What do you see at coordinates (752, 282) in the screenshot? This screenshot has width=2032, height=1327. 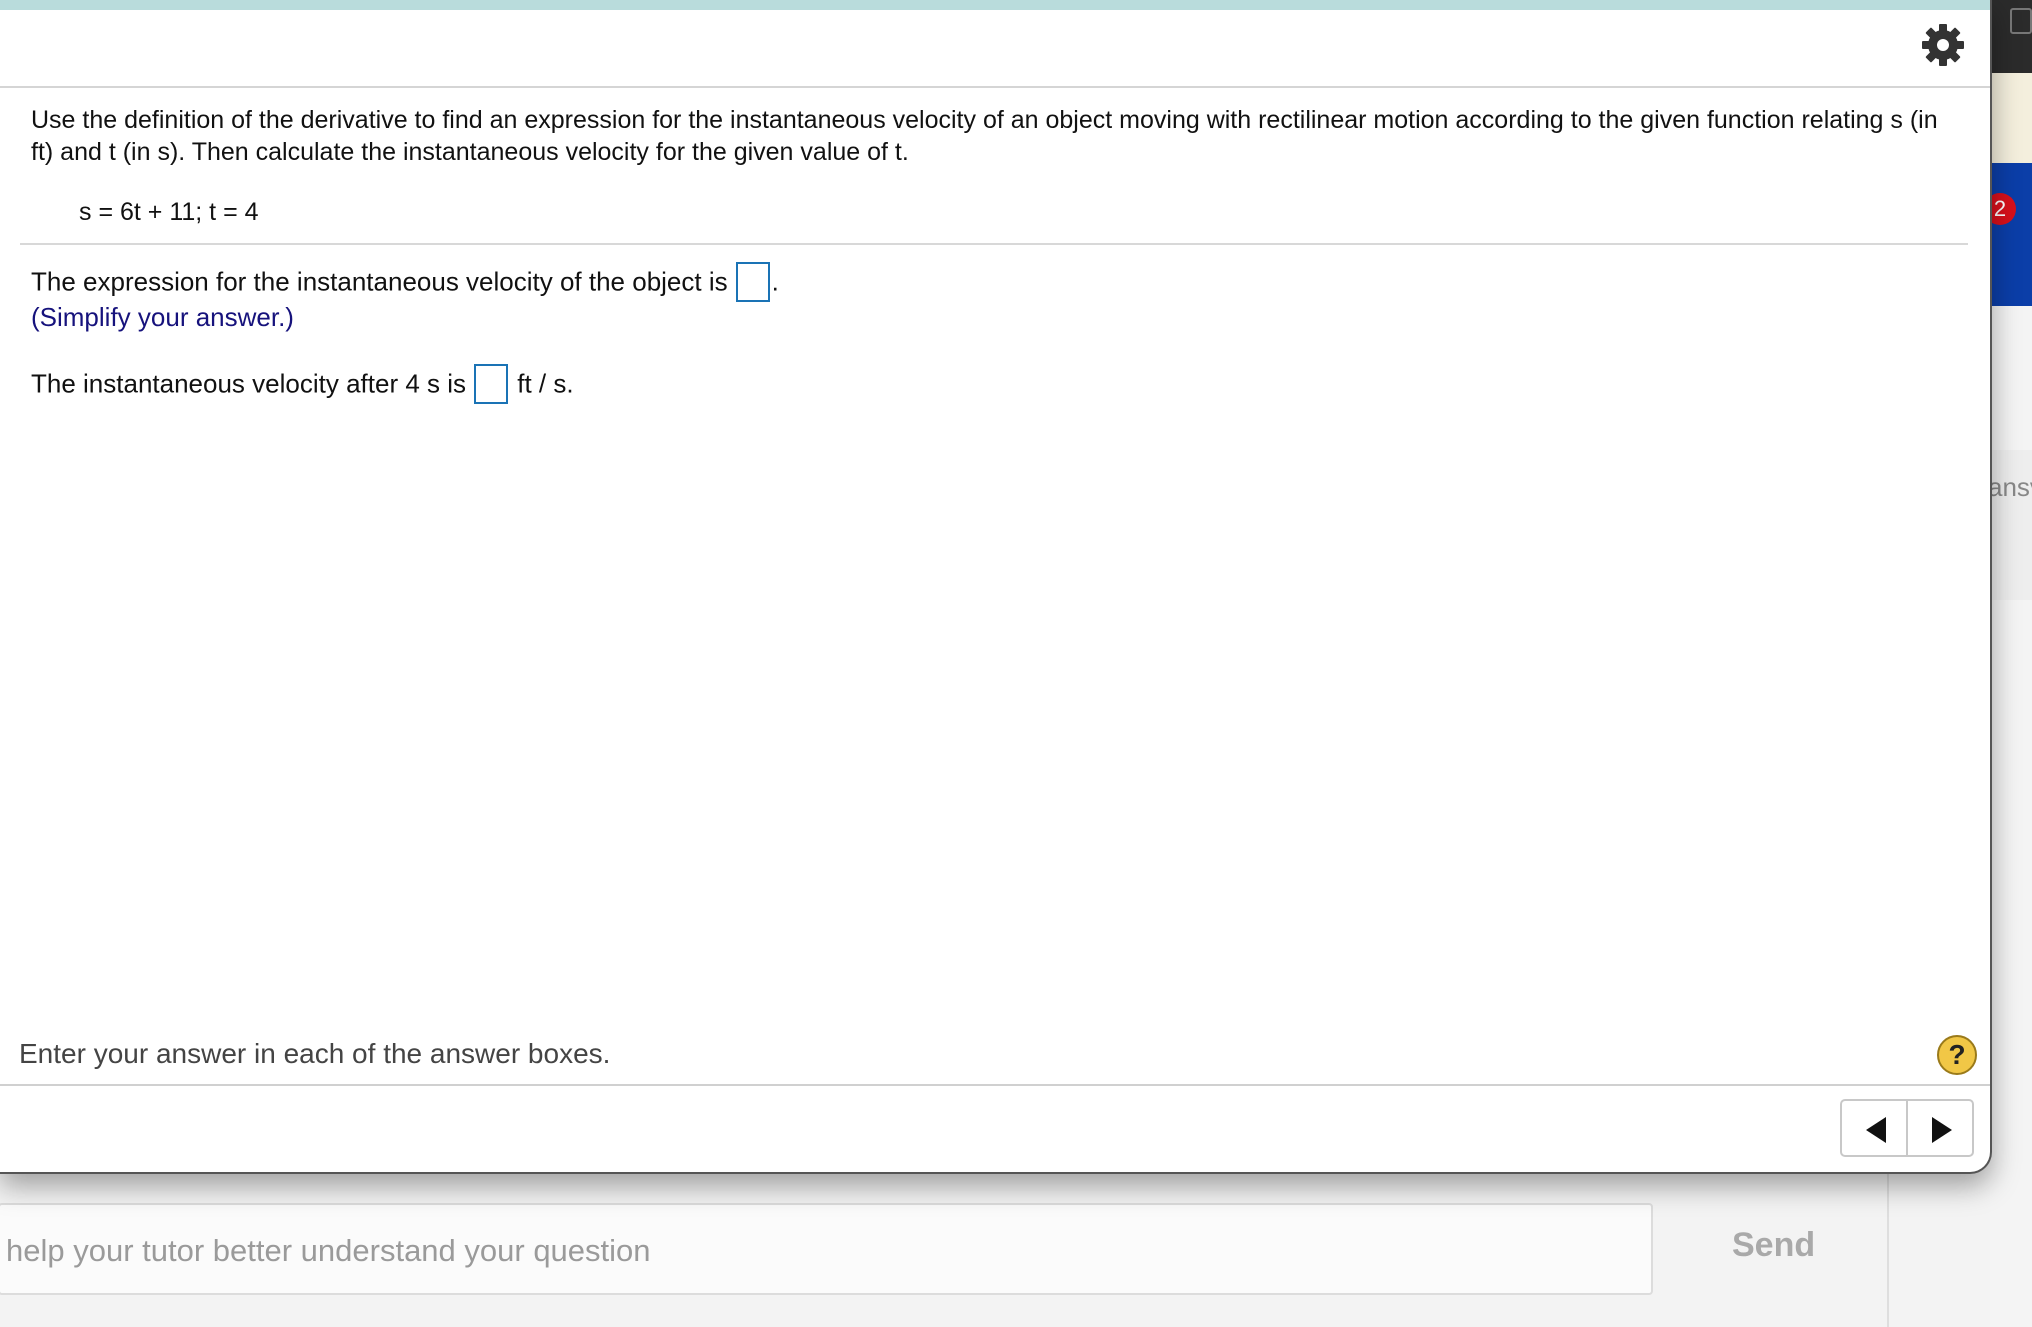 I see `answer-box-expression` at bounding box center [752, 282].